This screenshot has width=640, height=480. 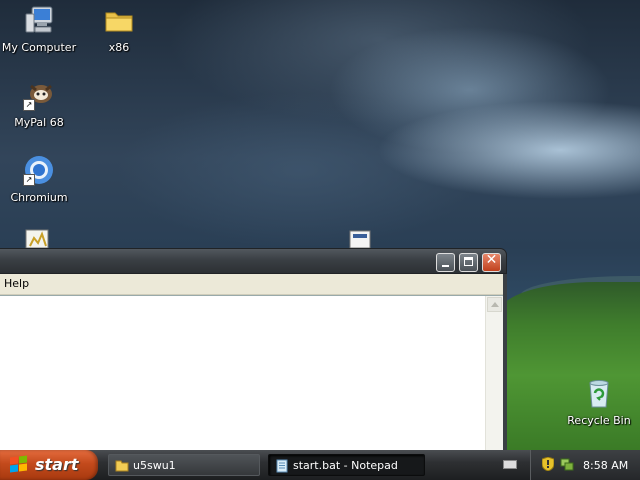 I want to click on window-titlebar: ✕, so click(x=253, y=261).